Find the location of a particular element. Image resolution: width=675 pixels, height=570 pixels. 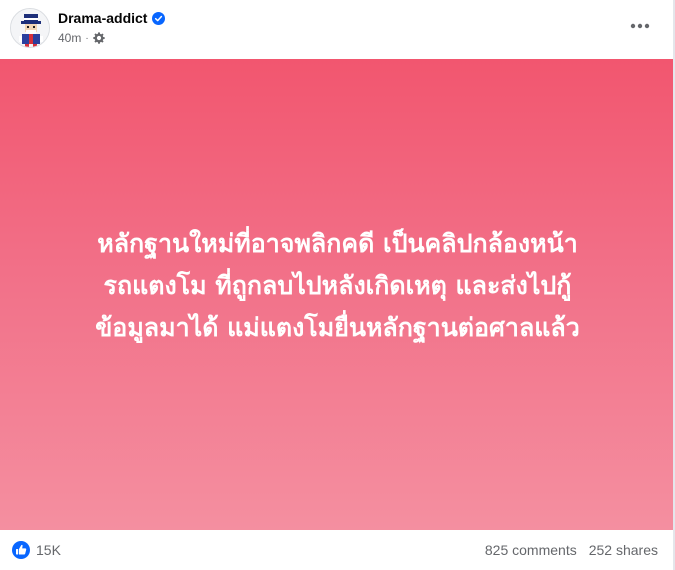

more-options-button is located at coordinates (640, 26).